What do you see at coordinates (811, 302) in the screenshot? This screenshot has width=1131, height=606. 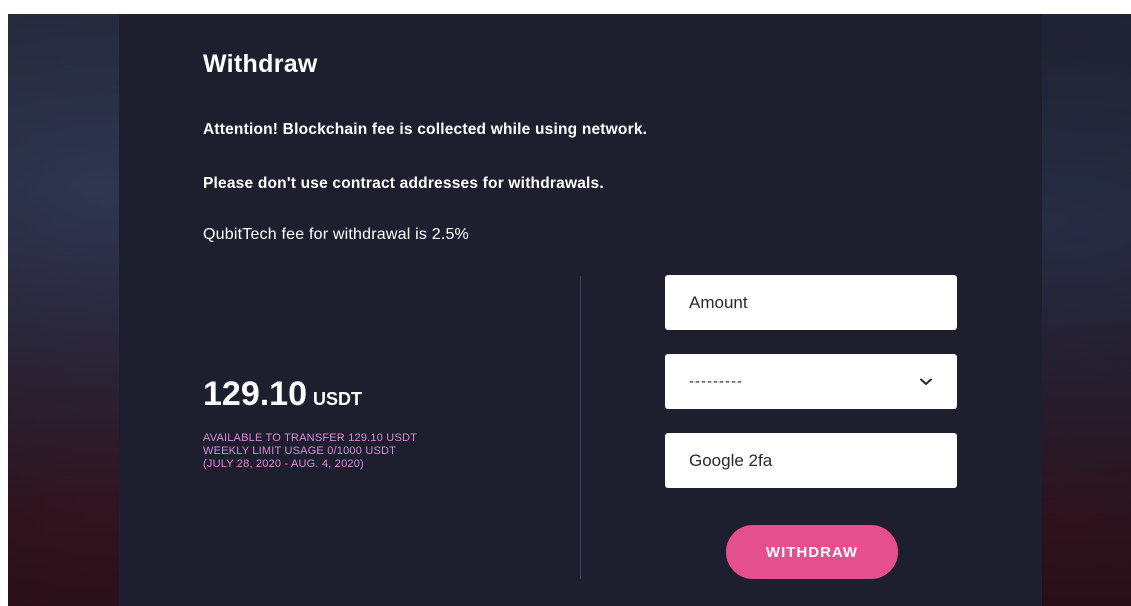 I see `amount-input` at bounding box center [811, 302].